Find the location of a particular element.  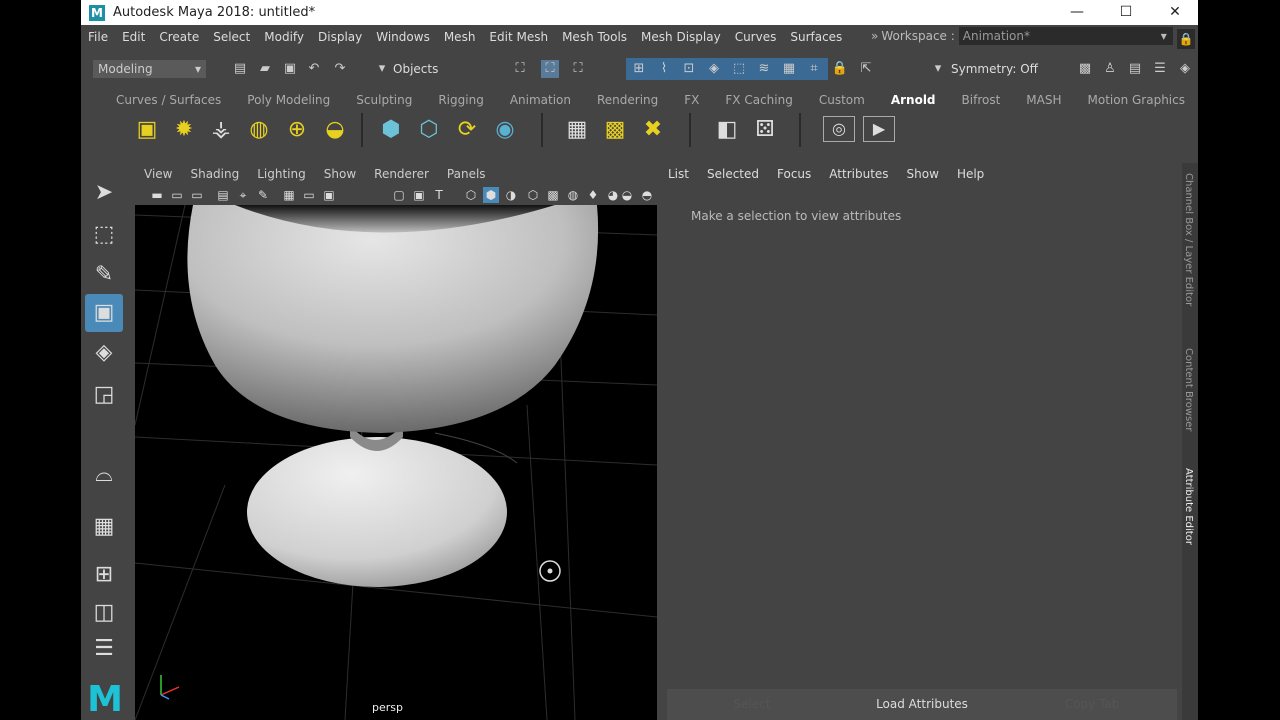

scale-tool-icon: ◲ is located at coordinates (104, 395).